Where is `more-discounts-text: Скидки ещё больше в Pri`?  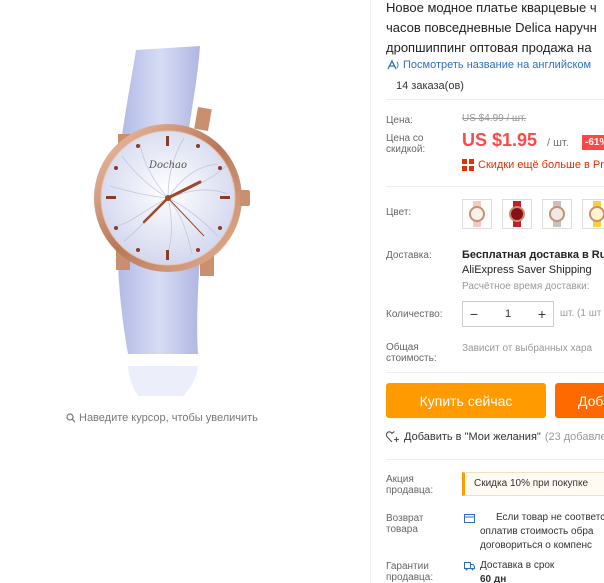 more-discounts-text: Скидки ещё больше в Pri is located at coordinates (541, 165).